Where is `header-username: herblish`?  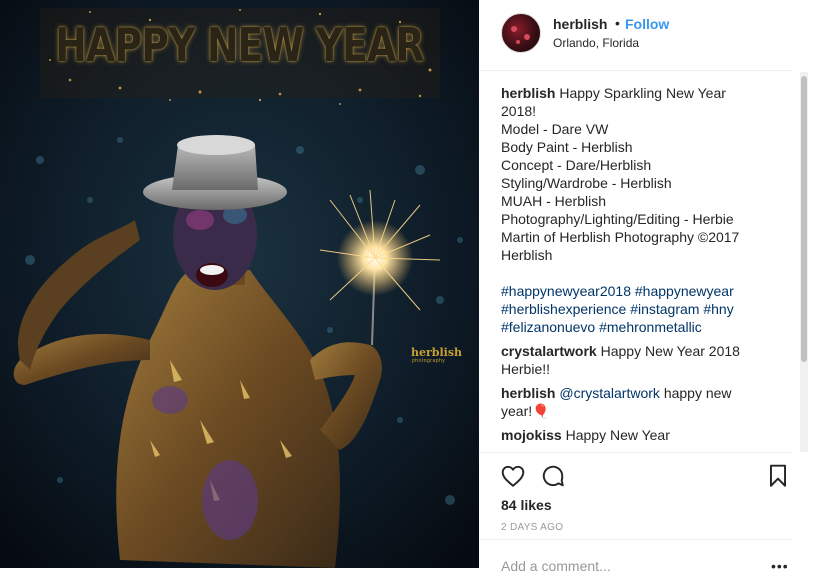
header-username: herblish is located at coordinates (580, 24).